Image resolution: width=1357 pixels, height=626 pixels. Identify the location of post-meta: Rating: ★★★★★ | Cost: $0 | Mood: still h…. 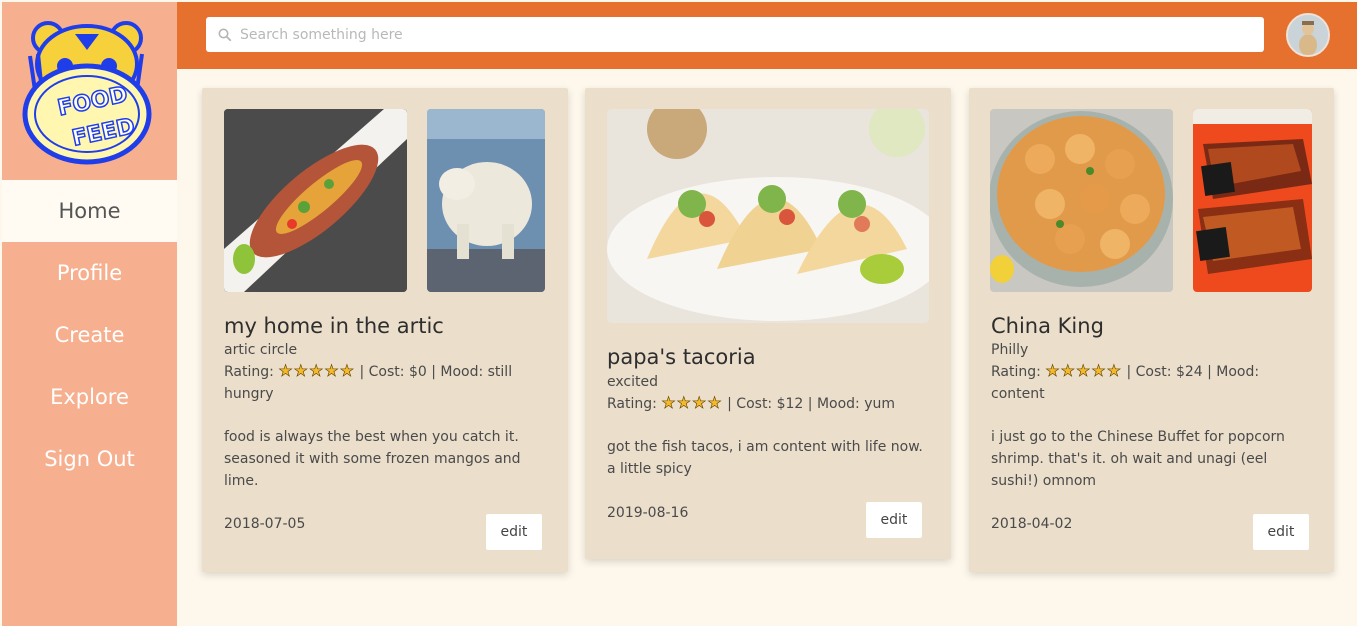
(384, 382).